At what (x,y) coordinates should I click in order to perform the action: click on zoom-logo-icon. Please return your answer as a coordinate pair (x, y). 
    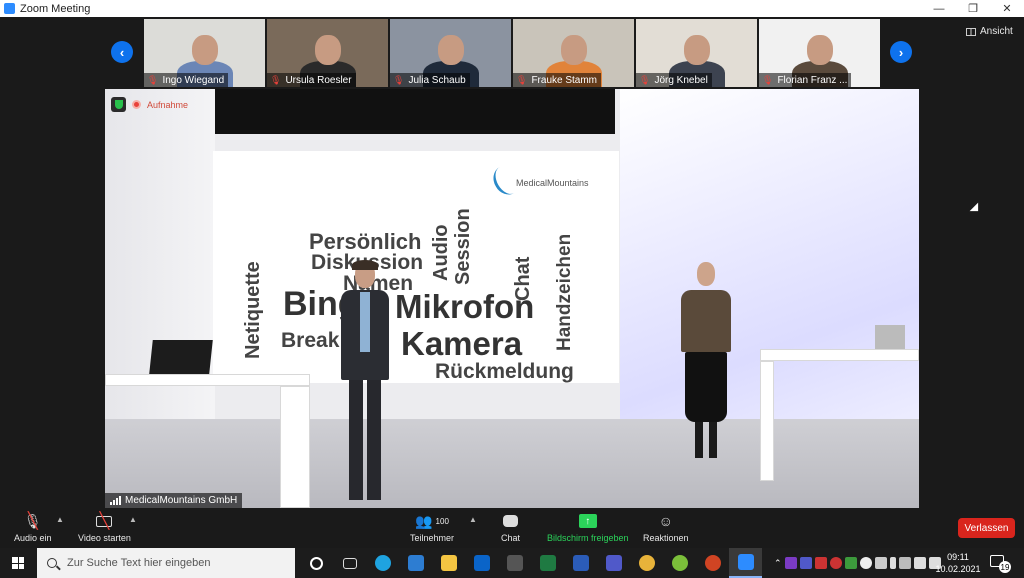
    Looking at the image, I should click on (9, 8).